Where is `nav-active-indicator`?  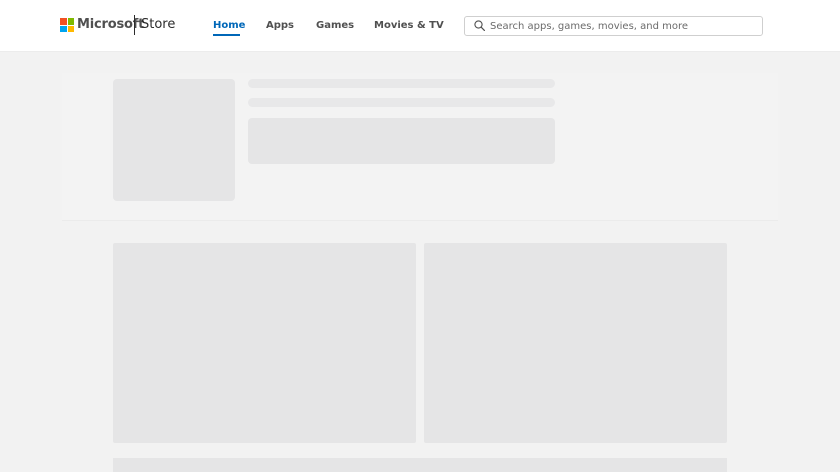 nav-active-indicator is located at coordinates (226, 35).